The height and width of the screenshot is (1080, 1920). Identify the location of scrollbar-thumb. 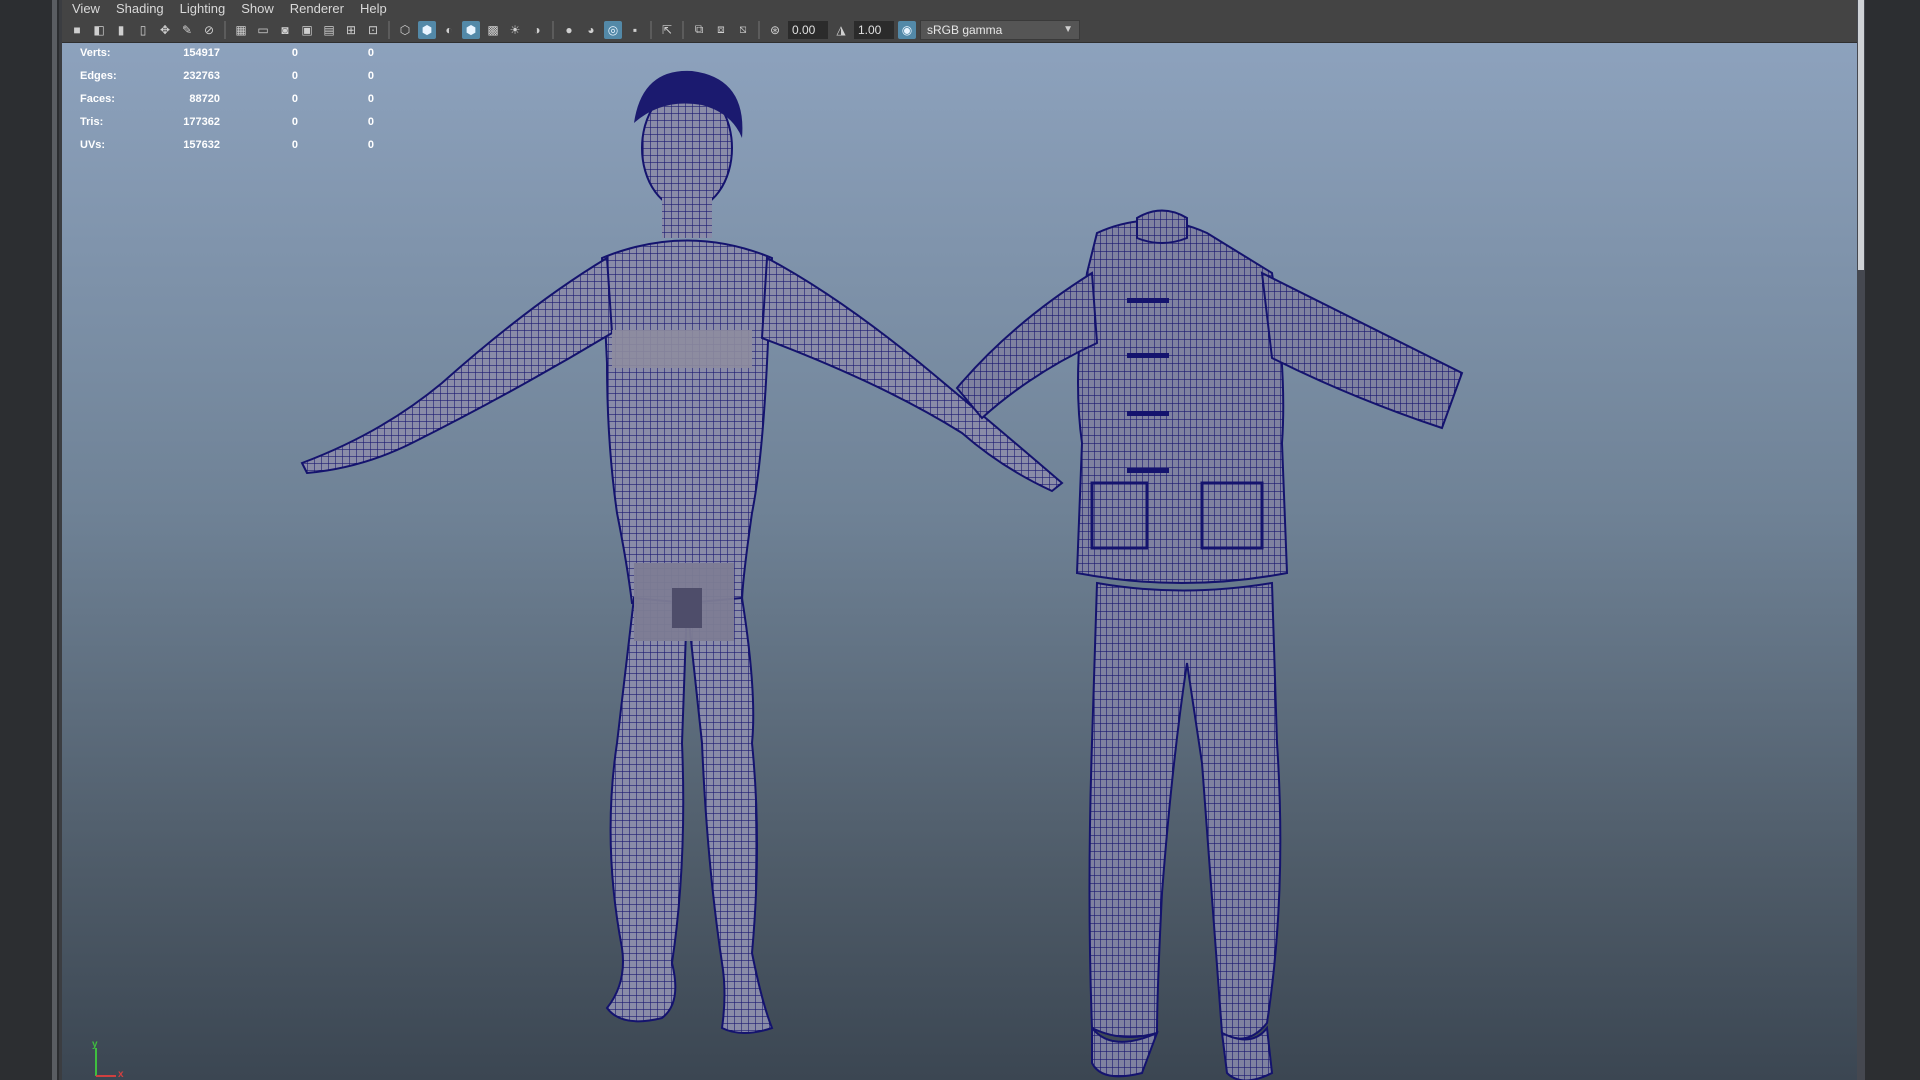
(1861, 135).